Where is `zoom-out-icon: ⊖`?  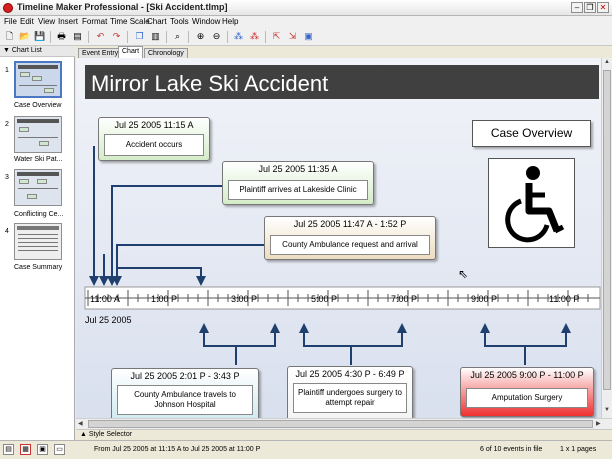 zoom-out-icon: ⊖ is located at coordinates (216, 36).